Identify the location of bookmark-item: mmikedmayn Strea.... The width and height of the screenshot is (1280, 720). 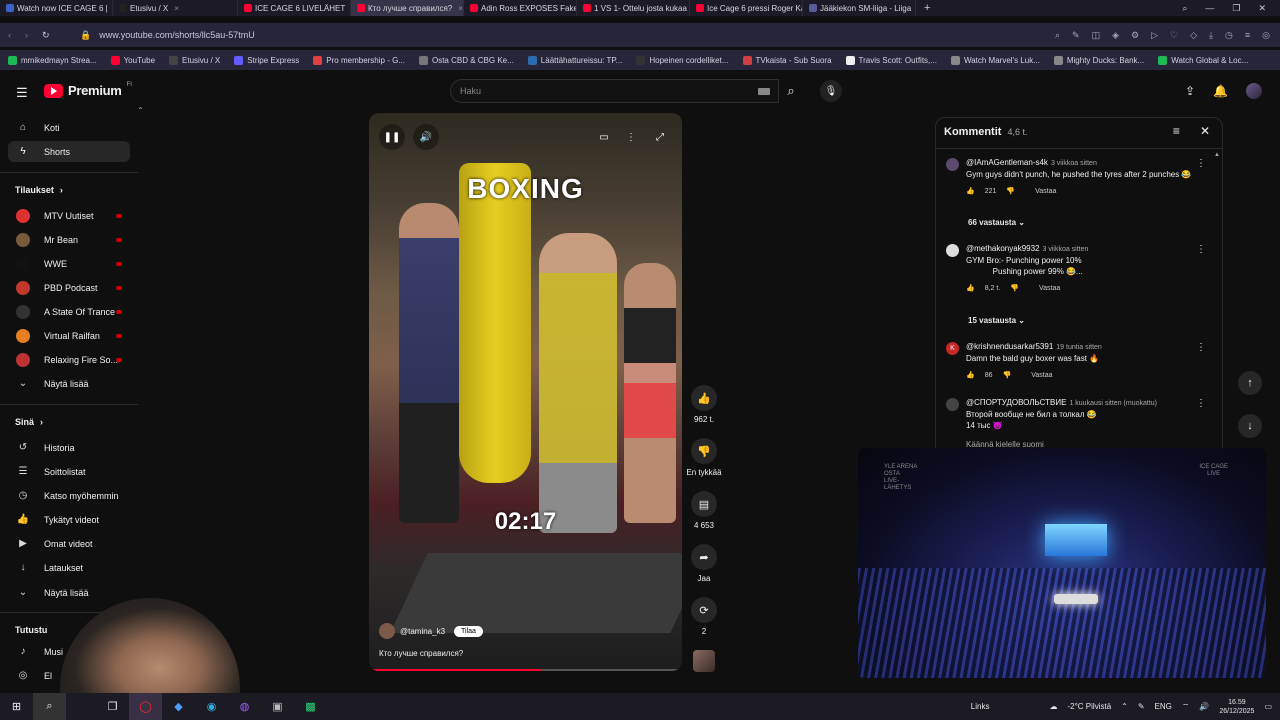
(52, 60).